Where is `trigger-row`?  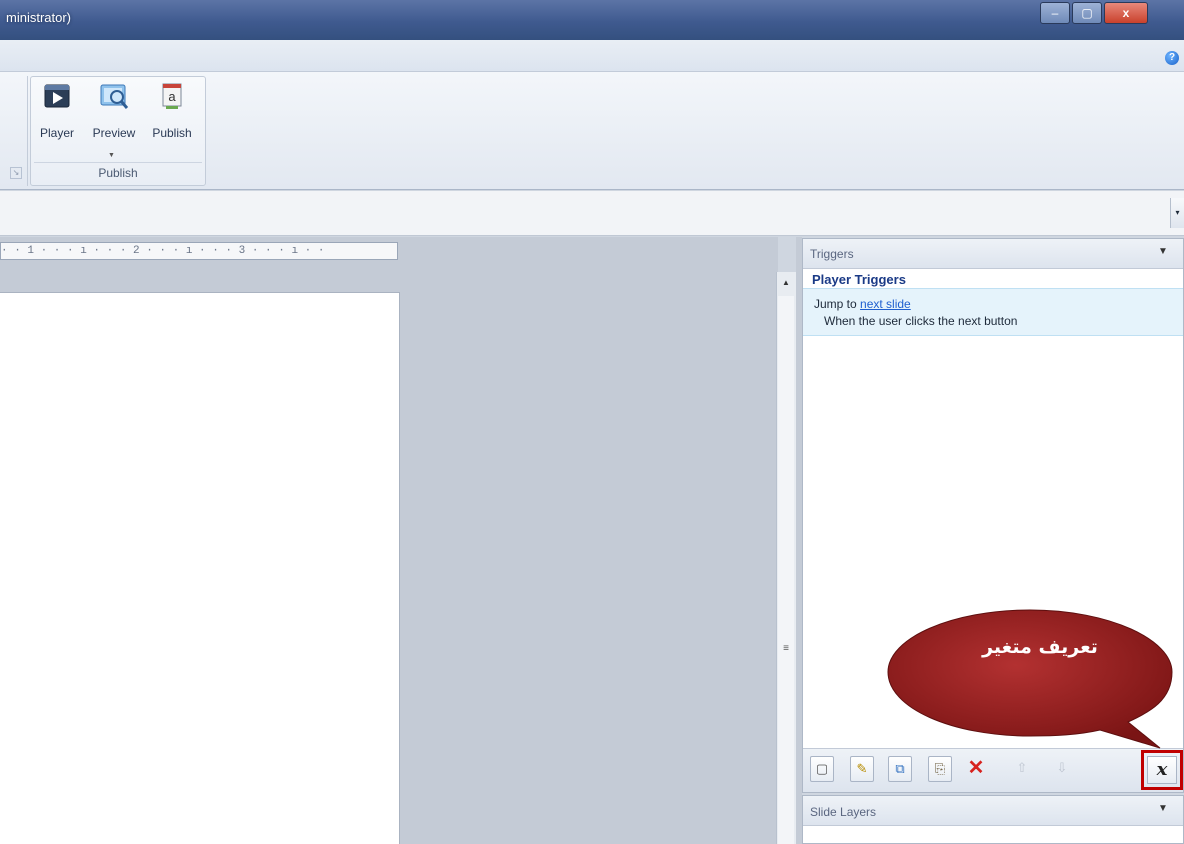
trigger-row is located at coordinates (993, 312).